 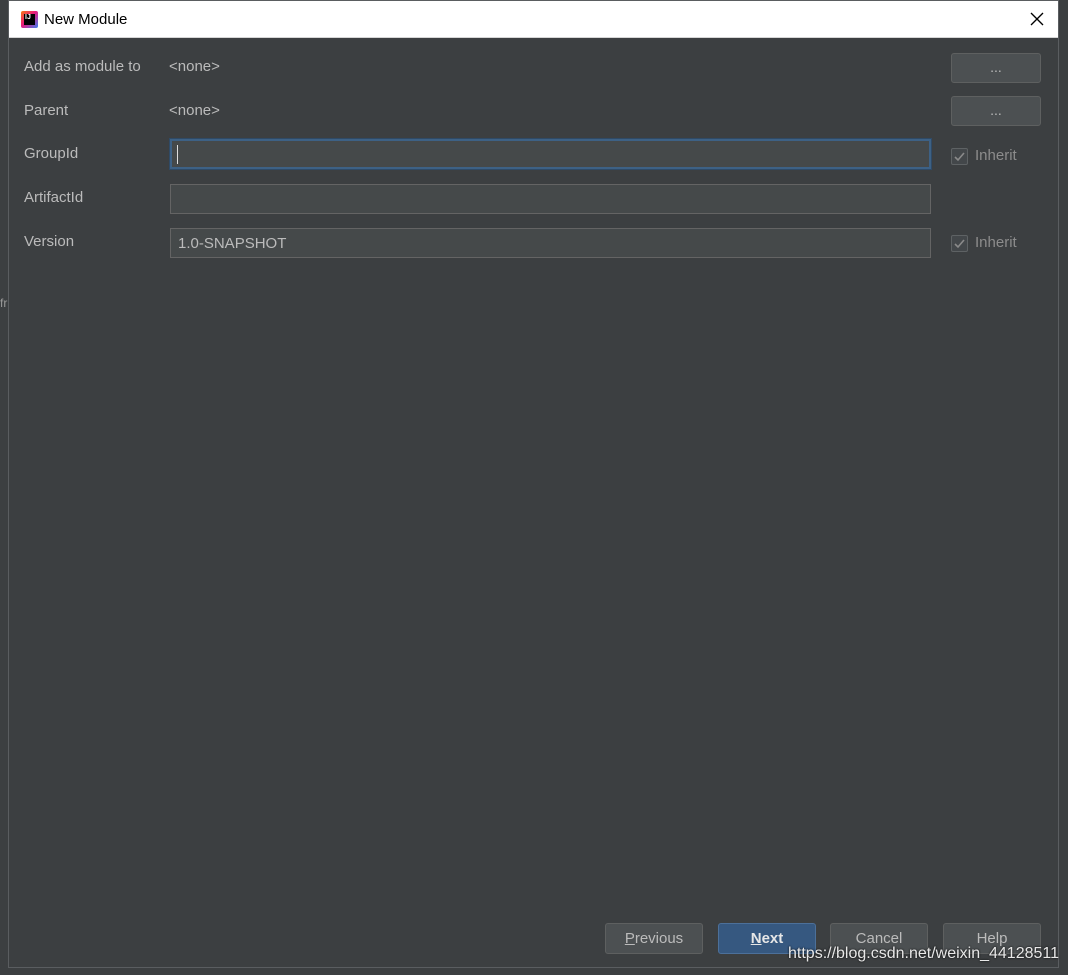 What do you see at coordinates (29, 19) in the screenshot?
I see `intellij-app-icon: IJ` at bounding box center [29, 19].